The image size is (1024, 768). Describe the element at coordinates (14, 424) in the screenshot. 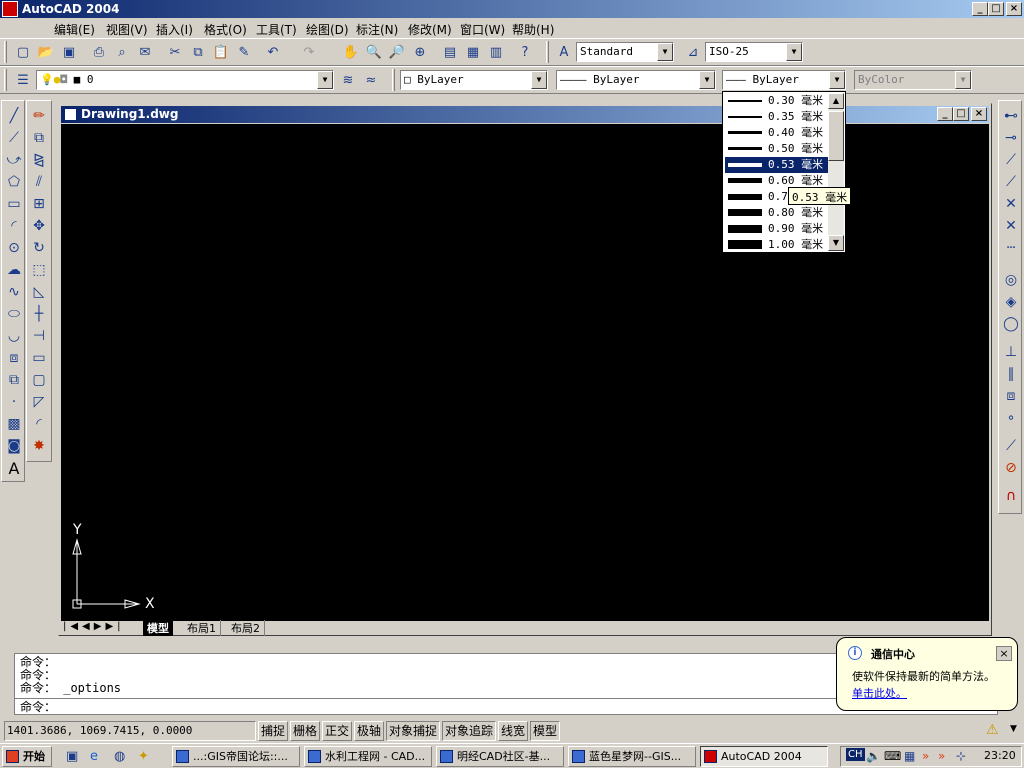

I see `hatch-icon: ▩` at that location.